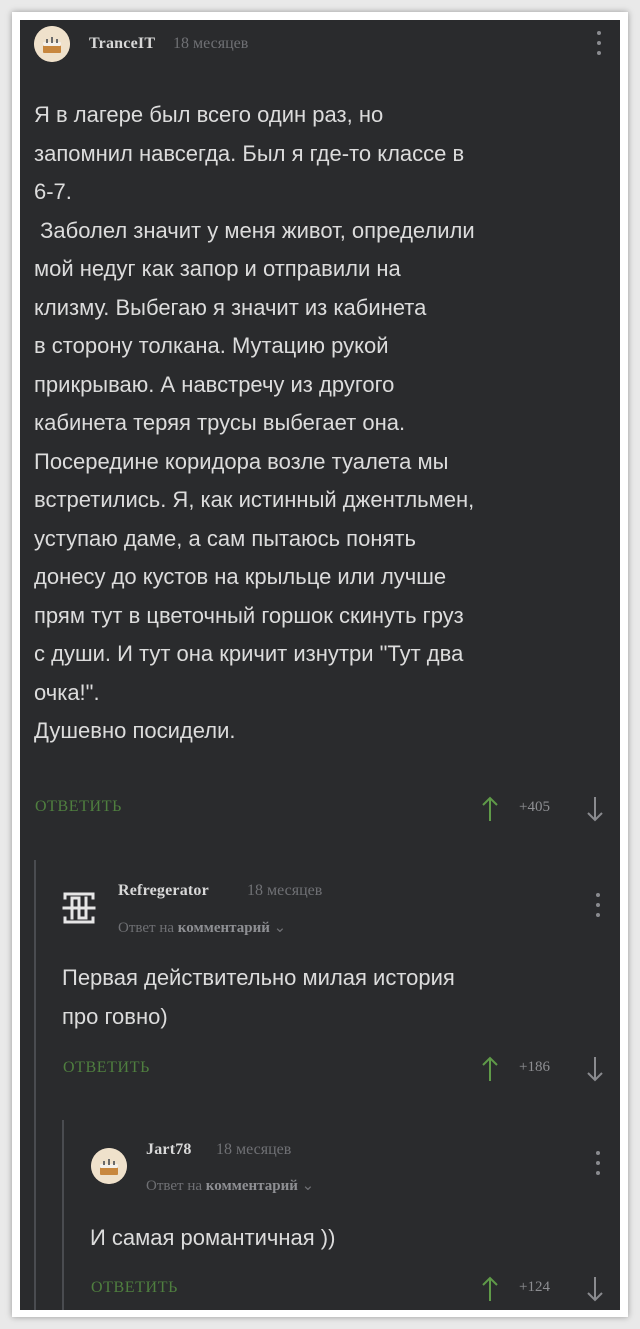 This screenshot has width=640, height=1329. I want to click on rating-value: +186, so click(534, 1067).